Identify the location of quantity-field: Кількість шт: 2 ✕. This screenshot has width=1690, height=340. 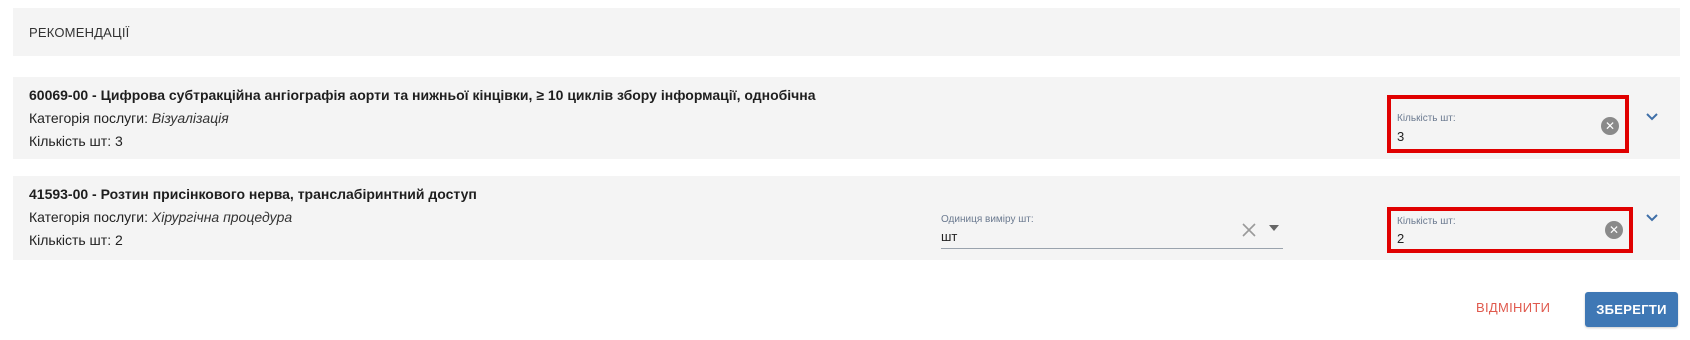
(1510, 230).